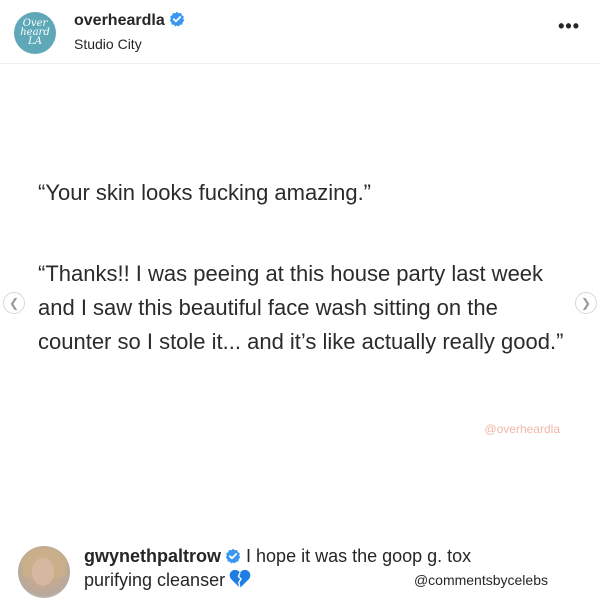  I want to click on avatar-line-3: LA, so click(35, 41).